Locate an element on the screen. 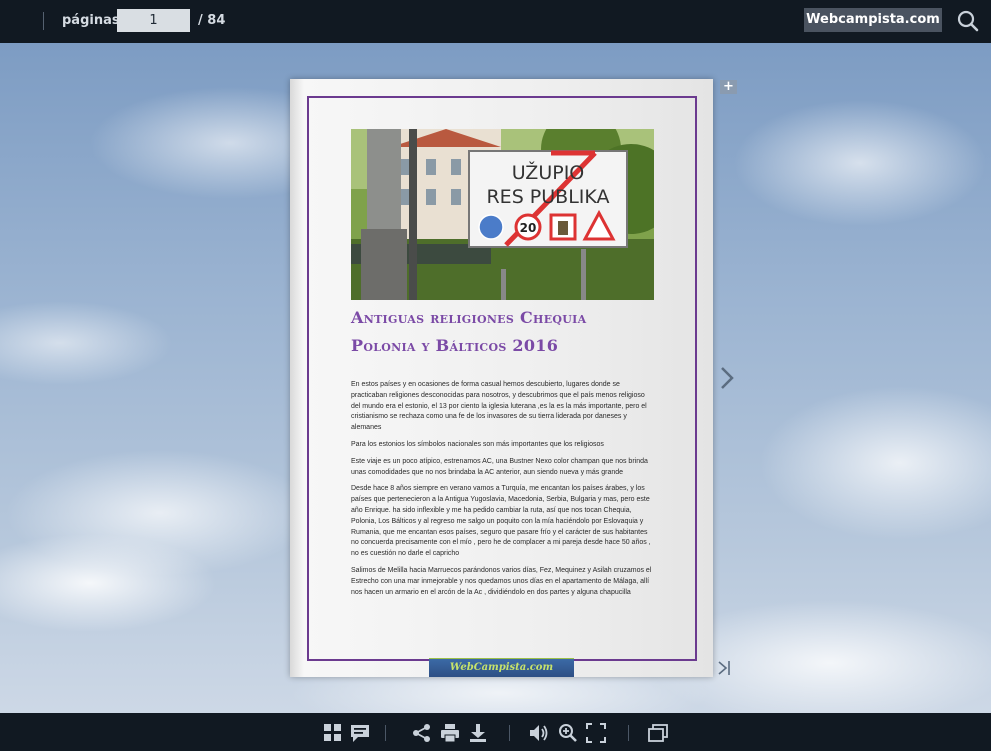 Image resolution: width=991 pixels, height=751 pixels. print-icon is located at coordinates (450, 733).